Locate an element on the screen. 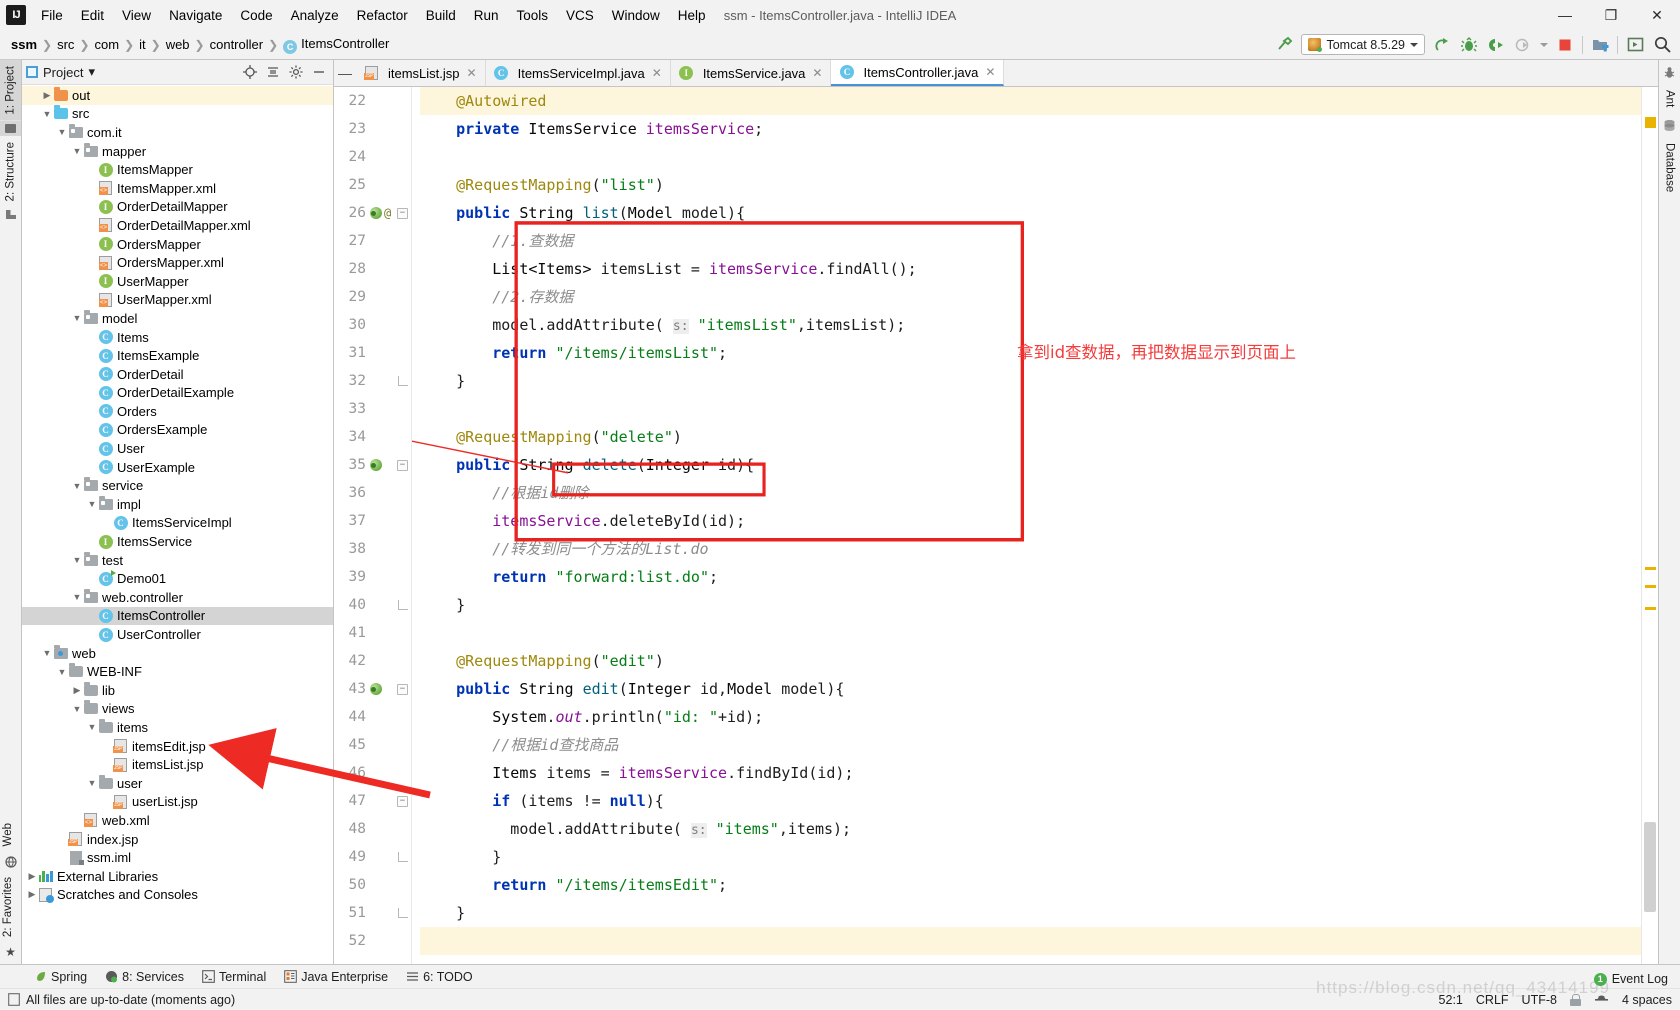 This screenshot has height=1010, width=1680. menu-item-build: Build is located at coordinates (441, 15).